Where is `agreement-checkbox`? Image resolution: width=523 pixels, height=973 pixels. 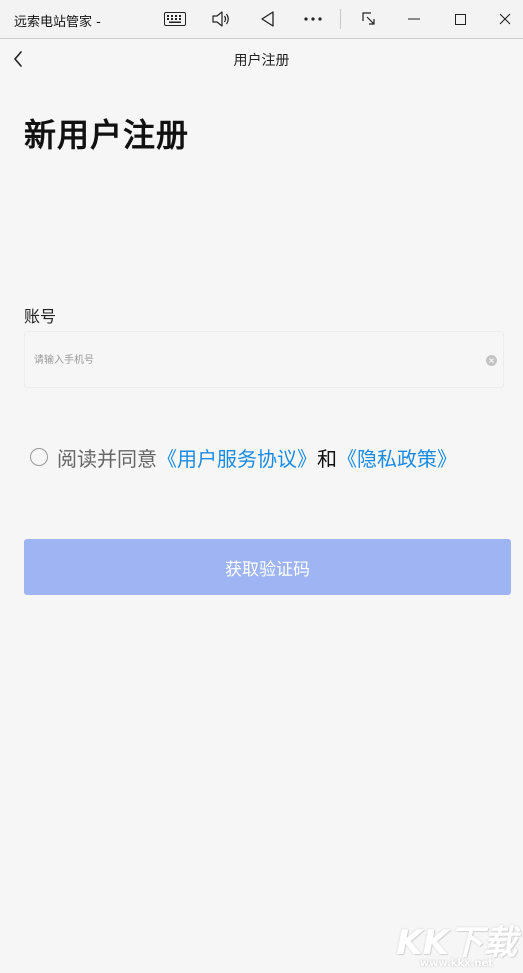 agreement-checkbox is located at coordinates (39, 457).